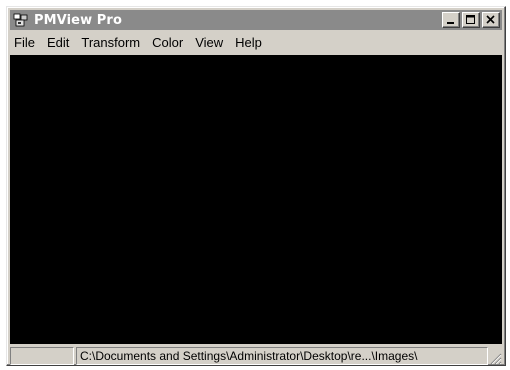  Describe the element at coordinates (58, 43) in the screenshot. I see `menu-edit: Edit` at that location.